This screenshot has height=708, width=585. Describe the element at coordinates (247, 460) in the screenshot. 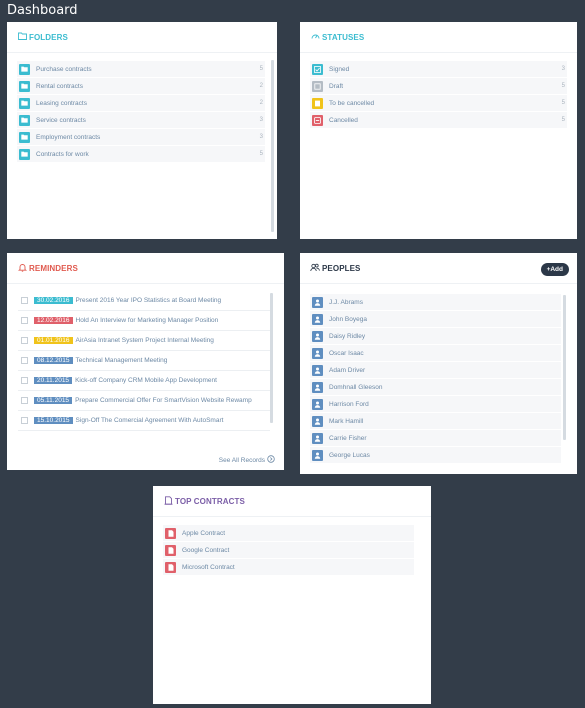

I see `see-all-records-link: See All Records` at that location.